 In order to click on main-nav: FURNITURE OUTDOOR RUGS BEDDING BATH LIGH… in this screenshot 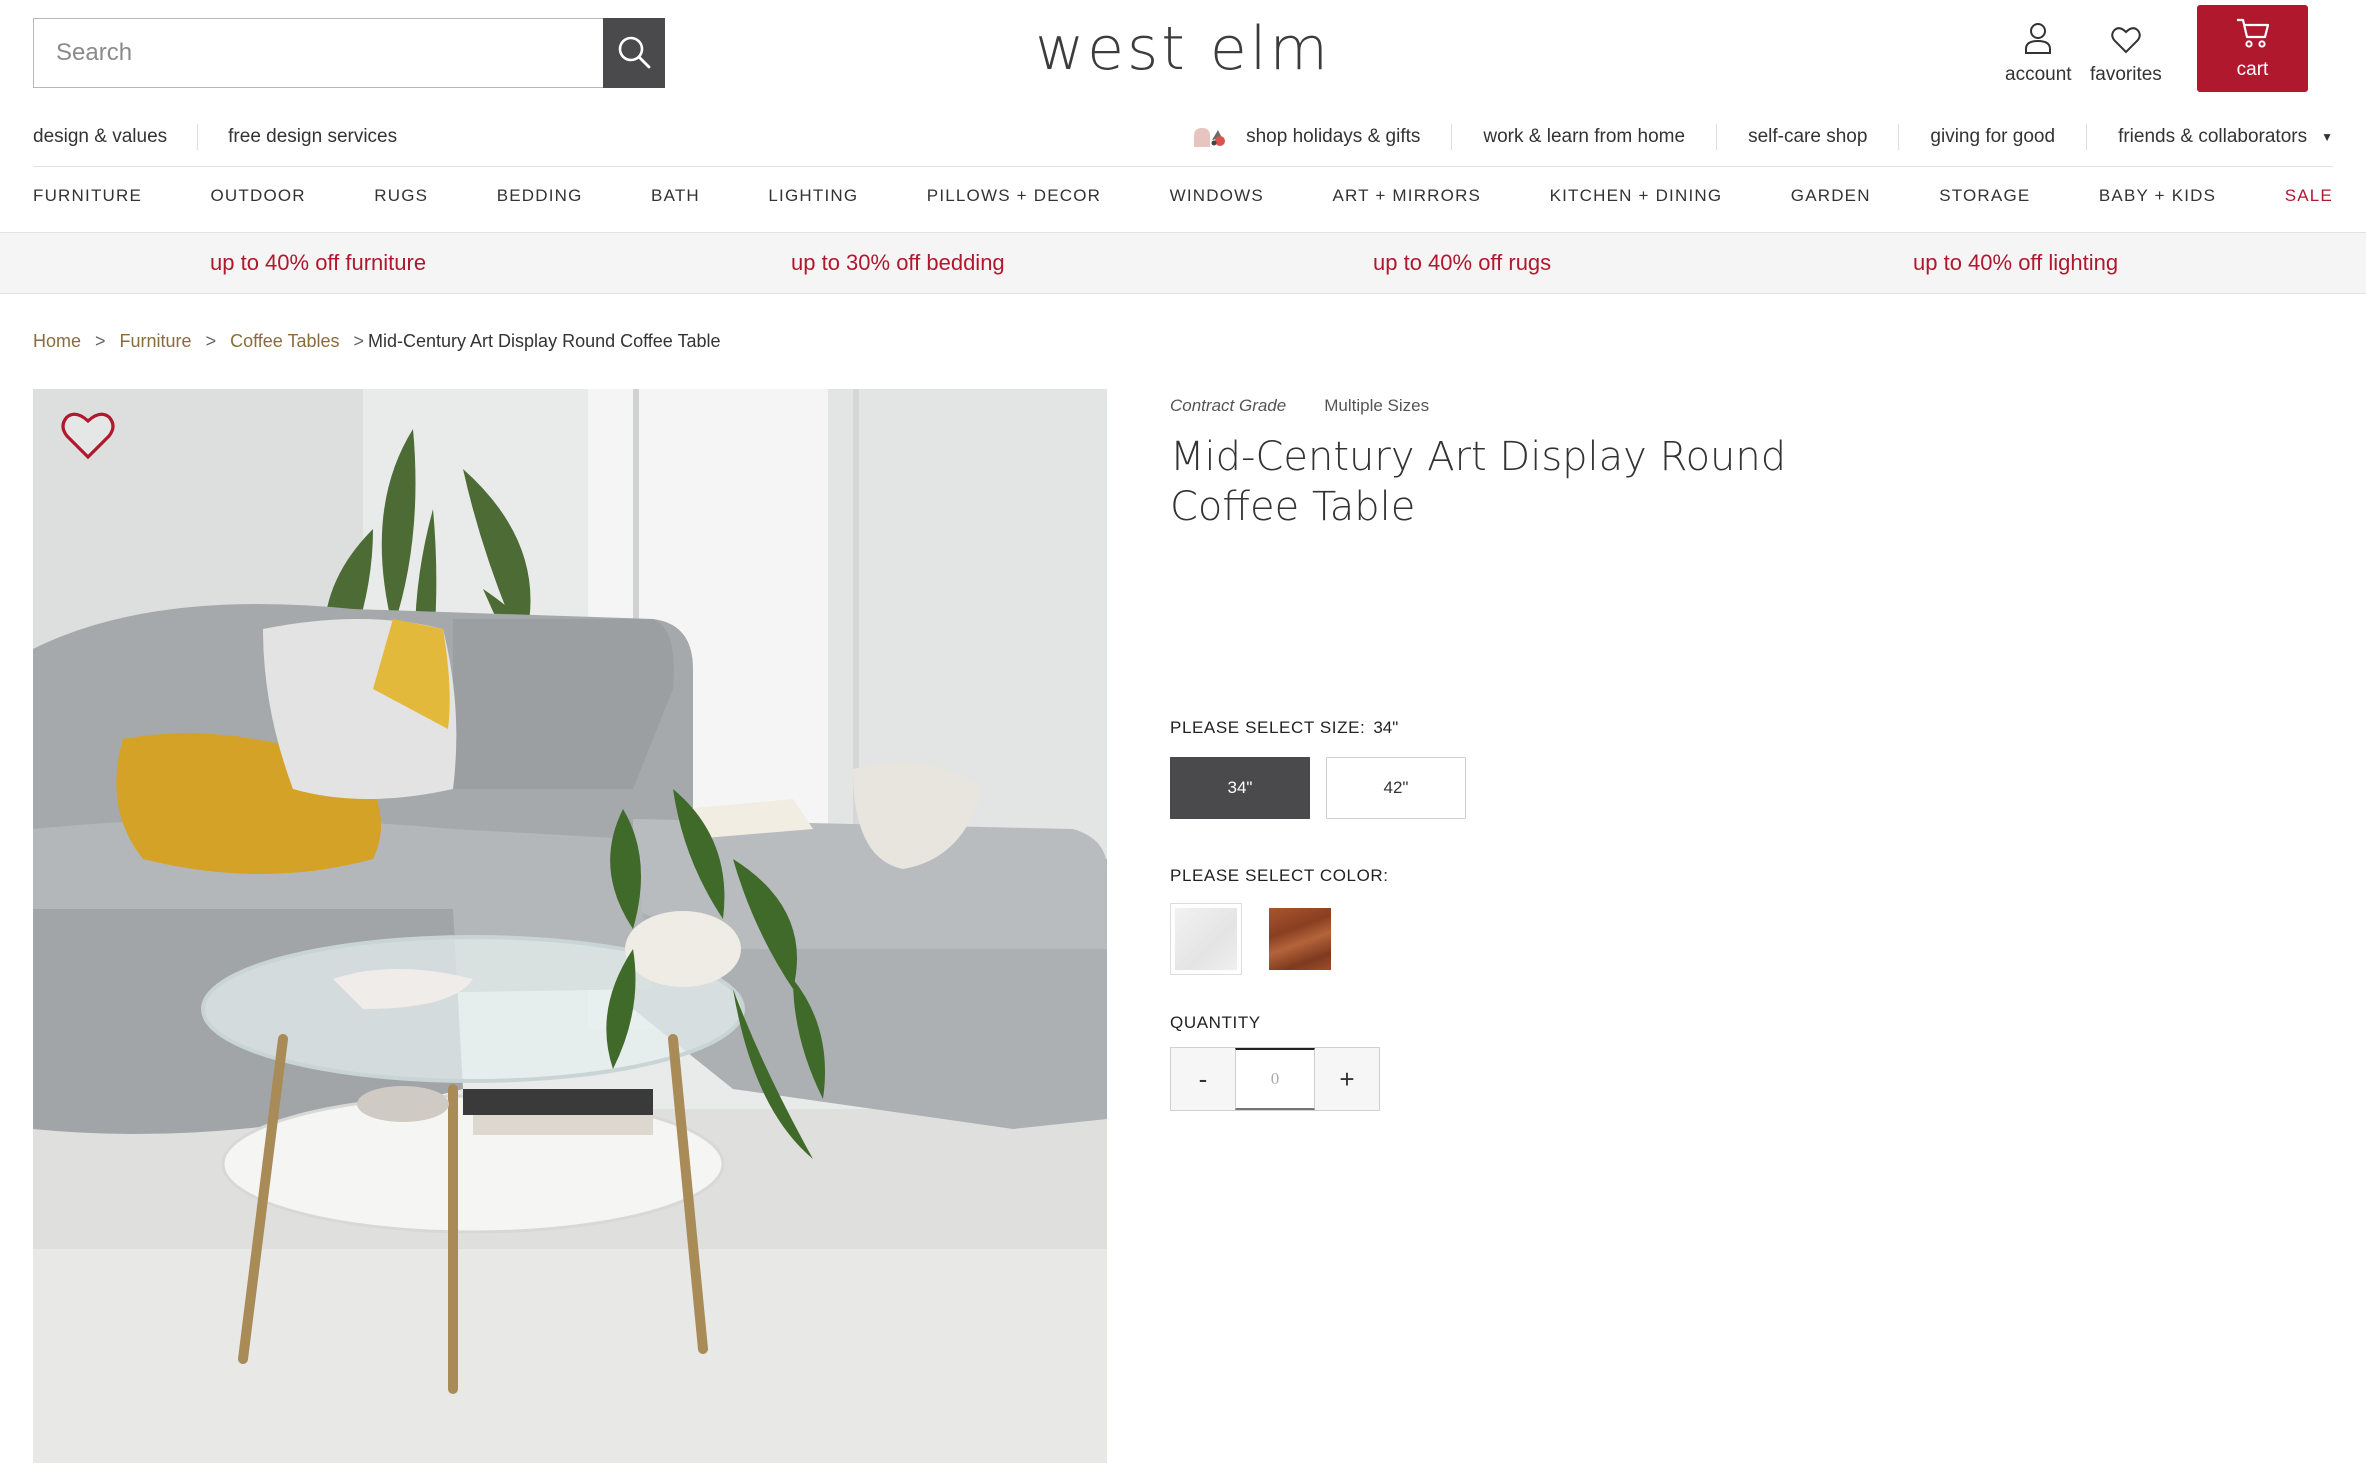, I will do `click(1183, 196)`.